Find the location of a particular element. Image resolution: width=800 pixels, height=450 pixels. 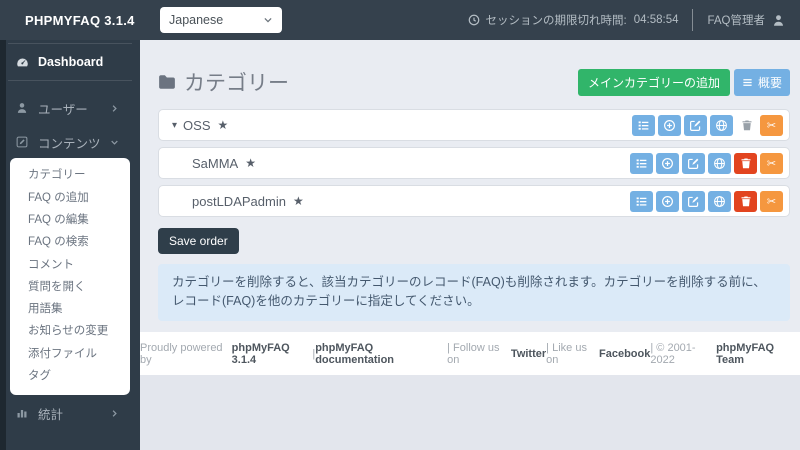

category-row: SaMMA ★ ✂ is located at coordinates (474, 163).